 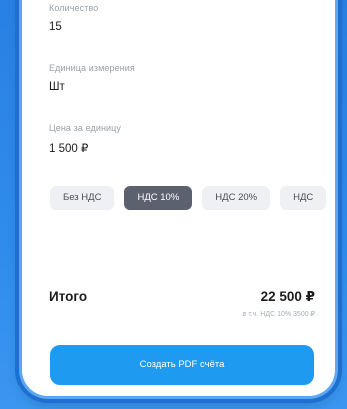 I want to click on quantity-label: Количество, so click(x=74, y=8).